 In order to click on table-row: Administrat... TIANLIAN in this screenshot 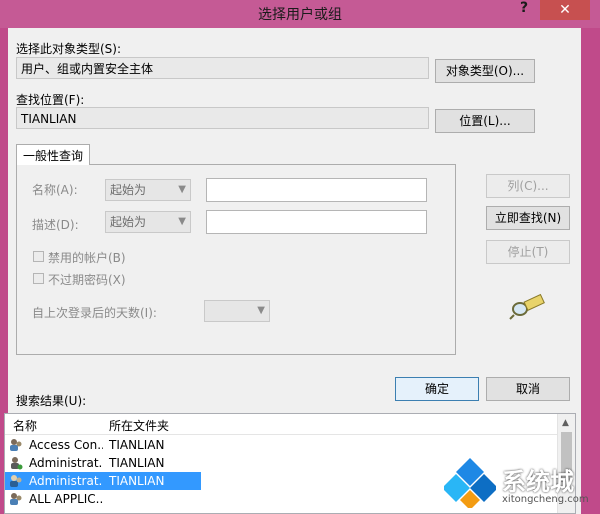, I will do `click(103, 463)`.